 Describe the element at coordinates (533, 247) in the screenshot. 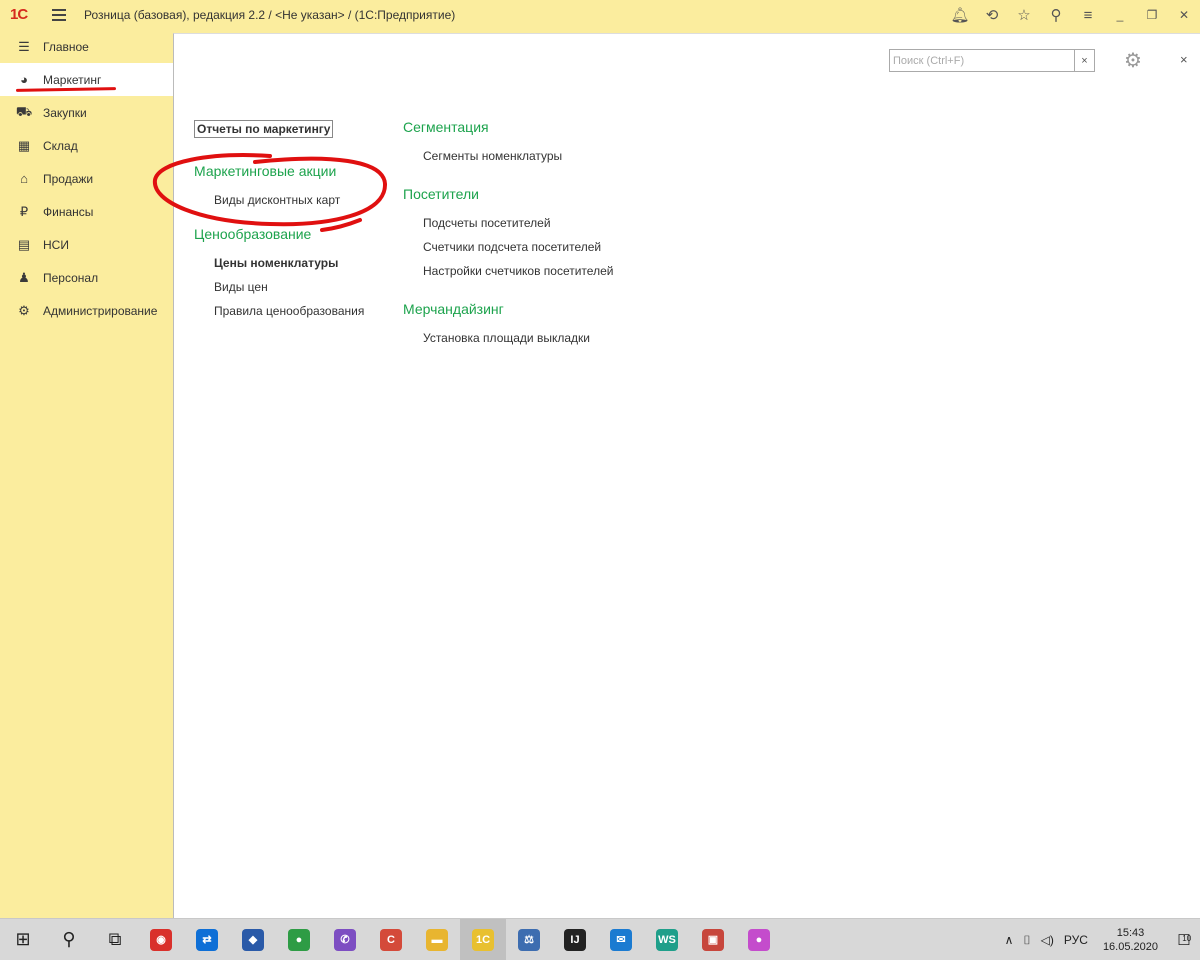

I see `menu-link: Счетчики подсчета посетителей` at that location.